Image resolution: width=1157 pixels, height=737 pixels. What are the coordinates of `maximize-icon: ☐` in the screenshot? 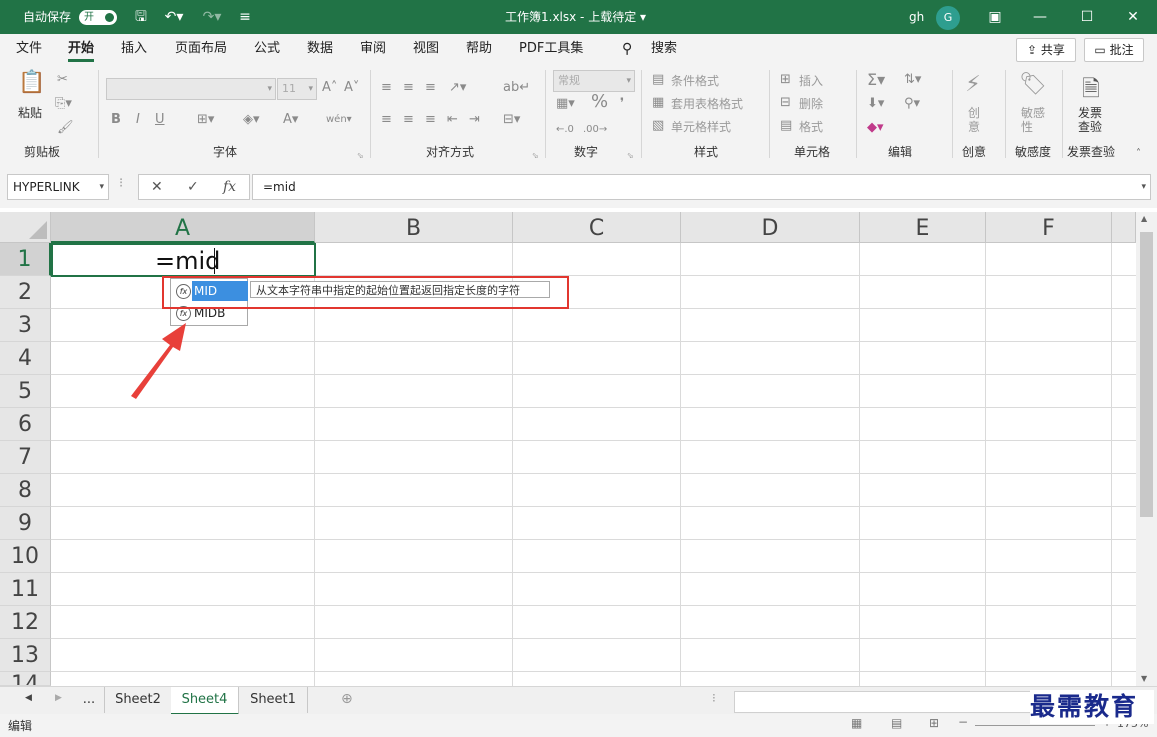 It's located at (1087, 17).